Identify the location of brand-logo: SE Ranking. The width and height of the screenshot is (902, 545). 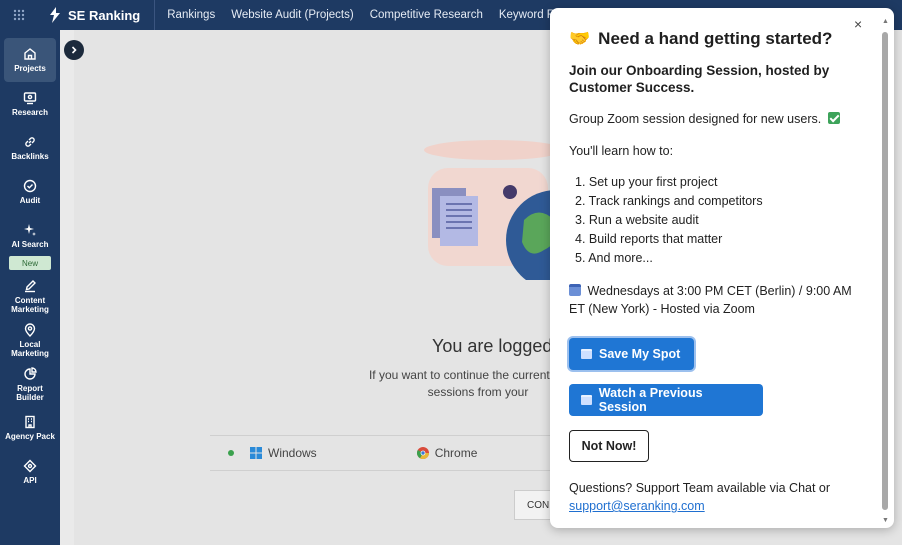
(97, 15).